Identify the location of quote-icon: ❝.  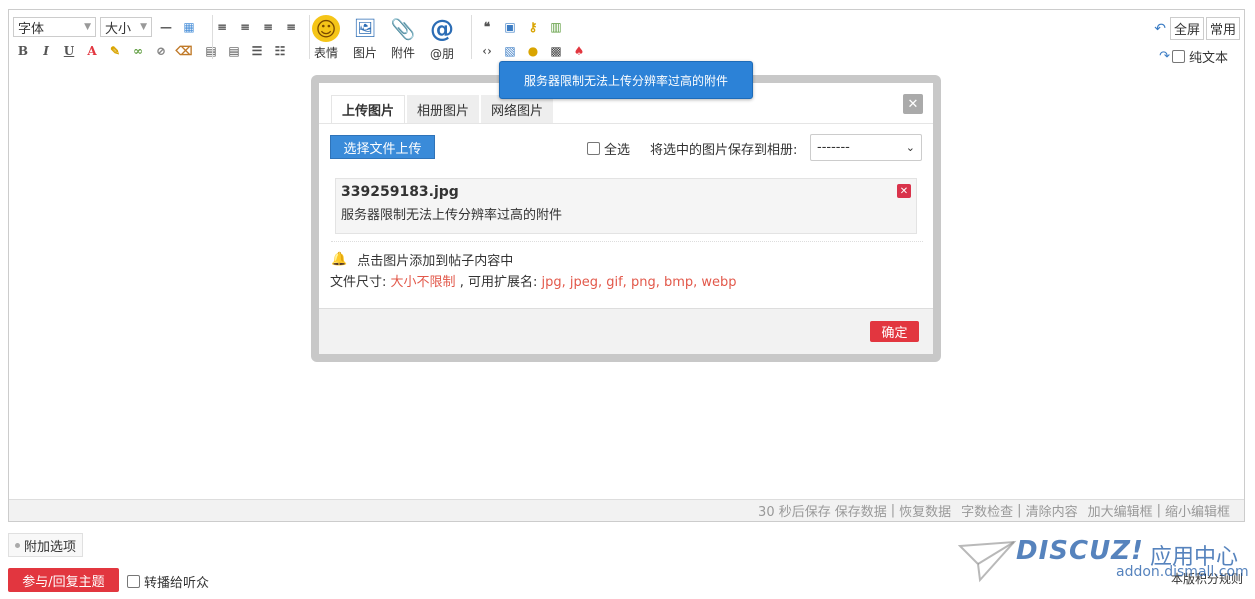
(487, 27).